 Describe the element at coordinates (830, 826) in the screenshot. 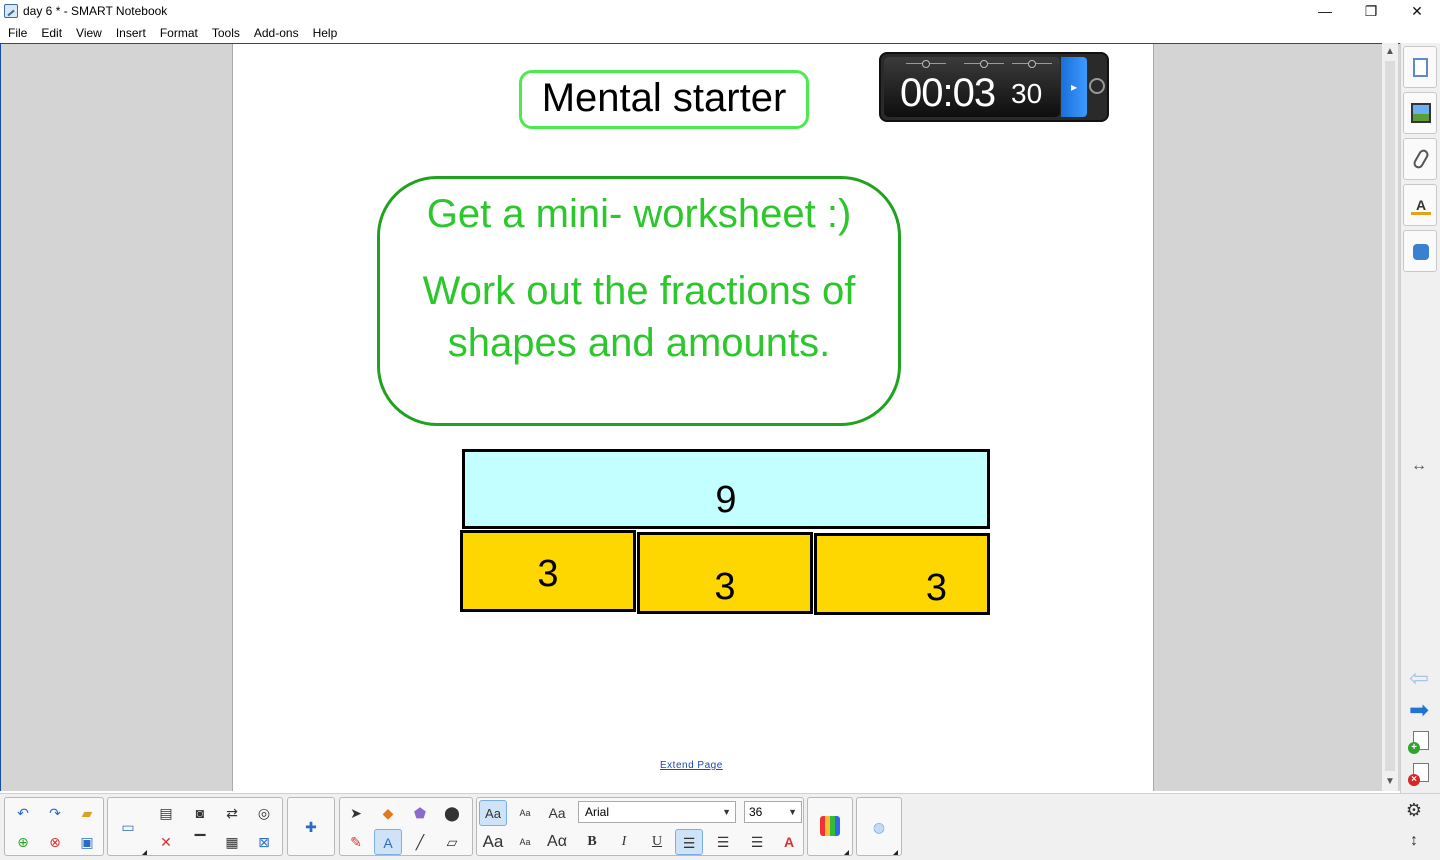

I see `color-palette-icon` at that location.